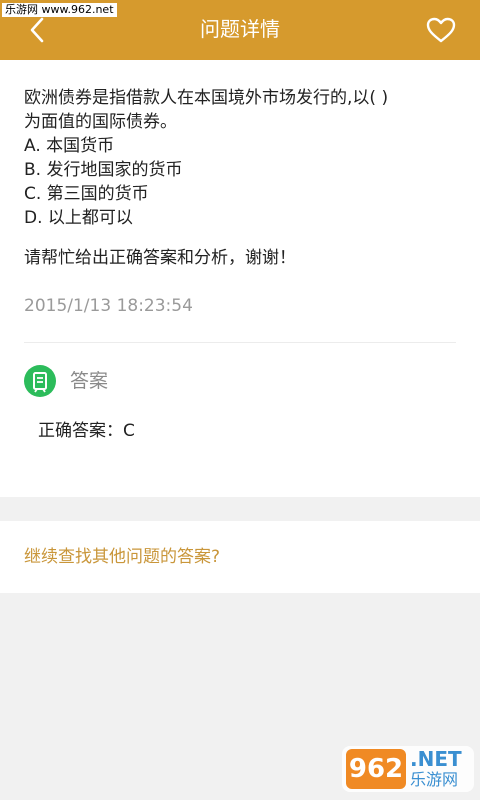  Describe the element at coordinates (436, 759) in the screenshot. I see `watermark-net-text: .NET` at that location.